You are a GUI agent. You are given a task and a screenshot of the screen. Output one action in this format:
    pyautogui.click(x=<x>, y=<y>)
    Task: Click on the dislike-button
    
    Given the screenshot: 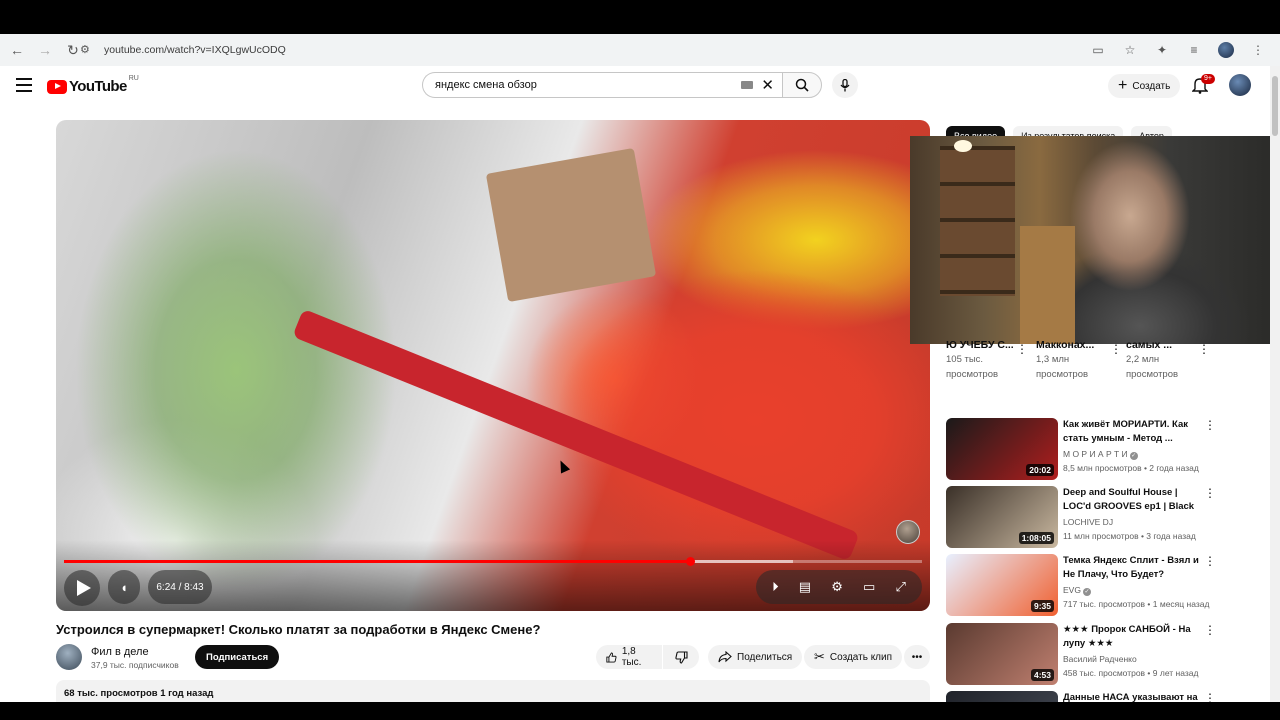 What is the action you would take?
    pyautogui.click(x=681, y=657)
    